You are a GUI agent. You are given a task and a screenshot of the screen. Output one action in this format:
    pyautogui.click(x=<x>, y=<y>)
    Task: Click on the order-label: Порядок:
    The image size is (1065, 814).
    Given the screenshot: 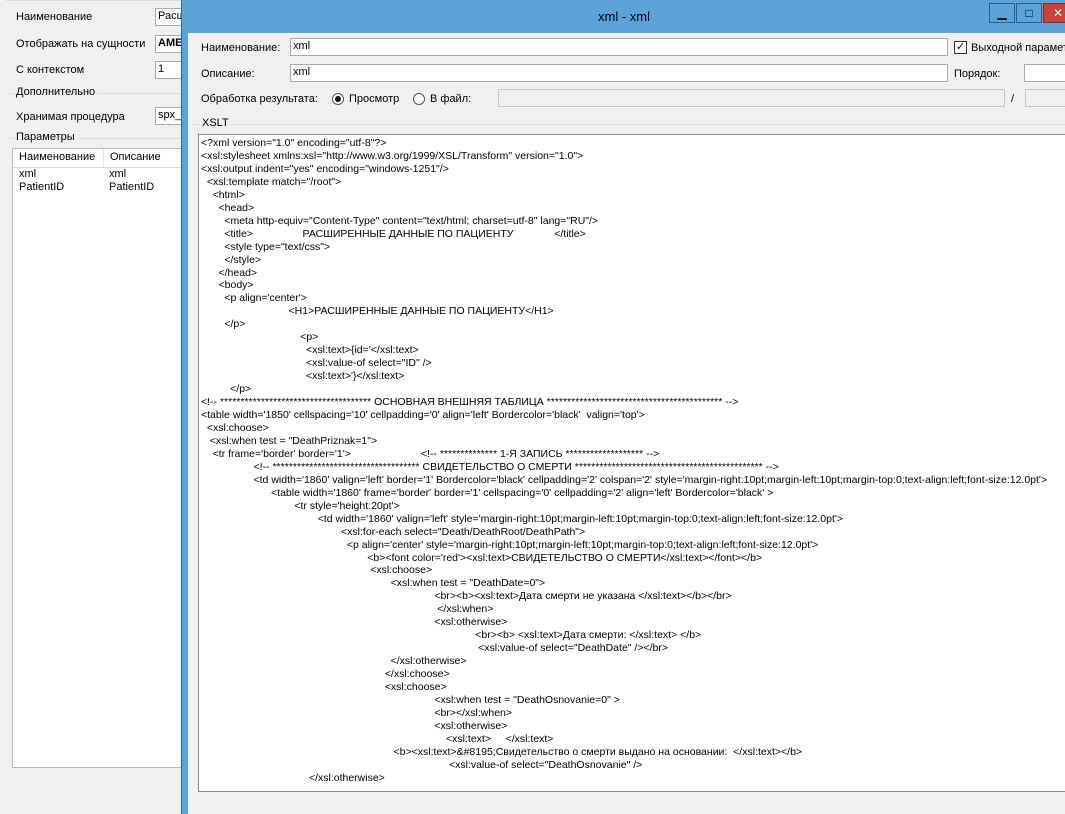 What is the action you would take?
    pyautogui.click(x=977, y=74)
    